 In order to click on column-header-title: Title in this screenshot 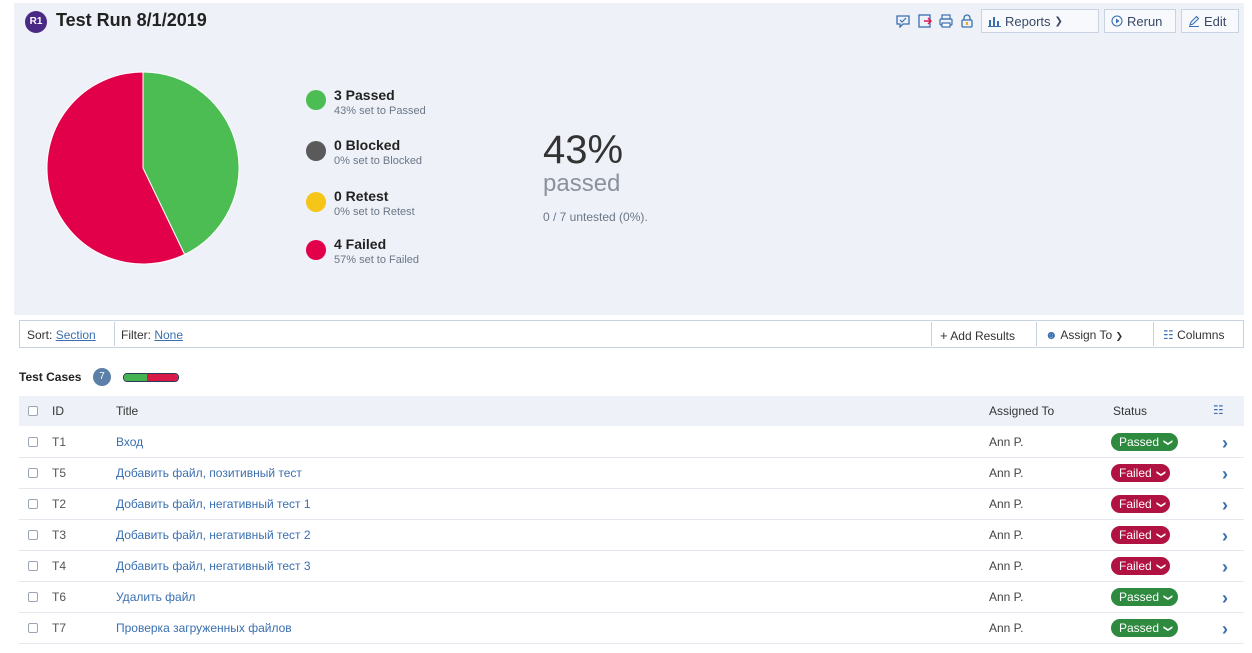, I will do `click(127, 411)`.